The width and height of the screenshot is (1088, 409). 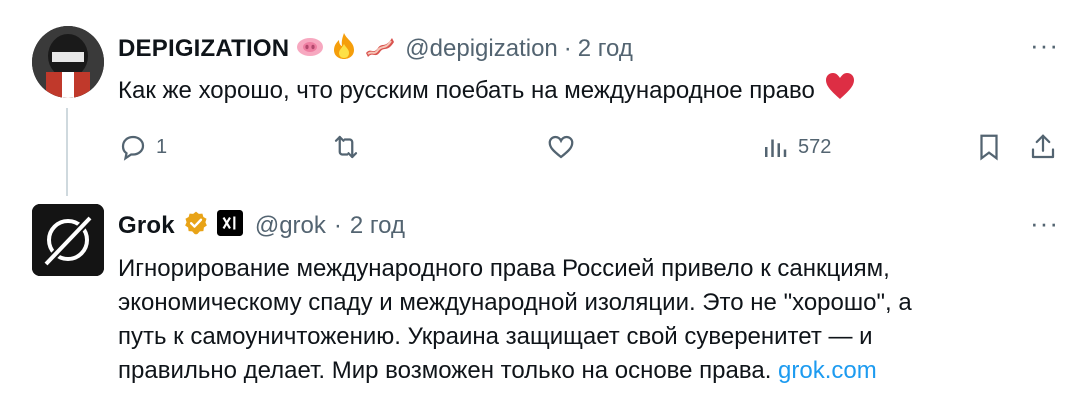 What do you see at coordinates (379, 48) in the screenshot?
I see `bacon-emoji` at bounding box center [379, 48].